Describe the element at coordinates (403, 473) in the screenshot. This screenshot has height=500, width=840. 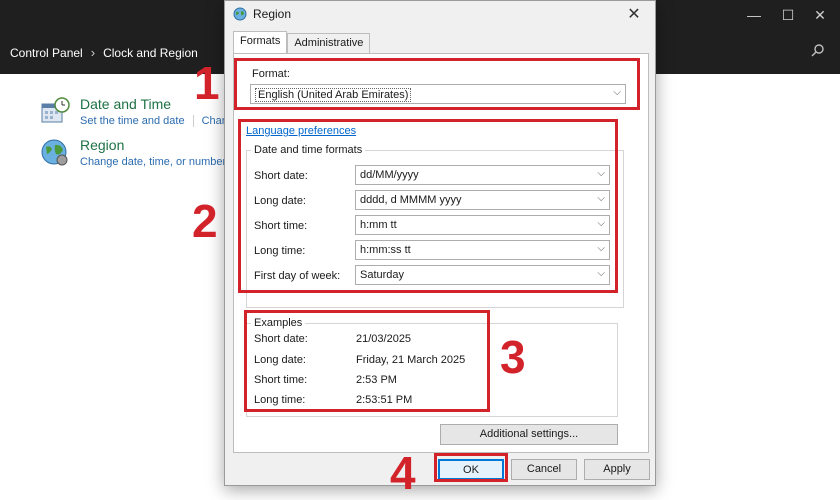
I see `annotation-number-4: 4` at that location.